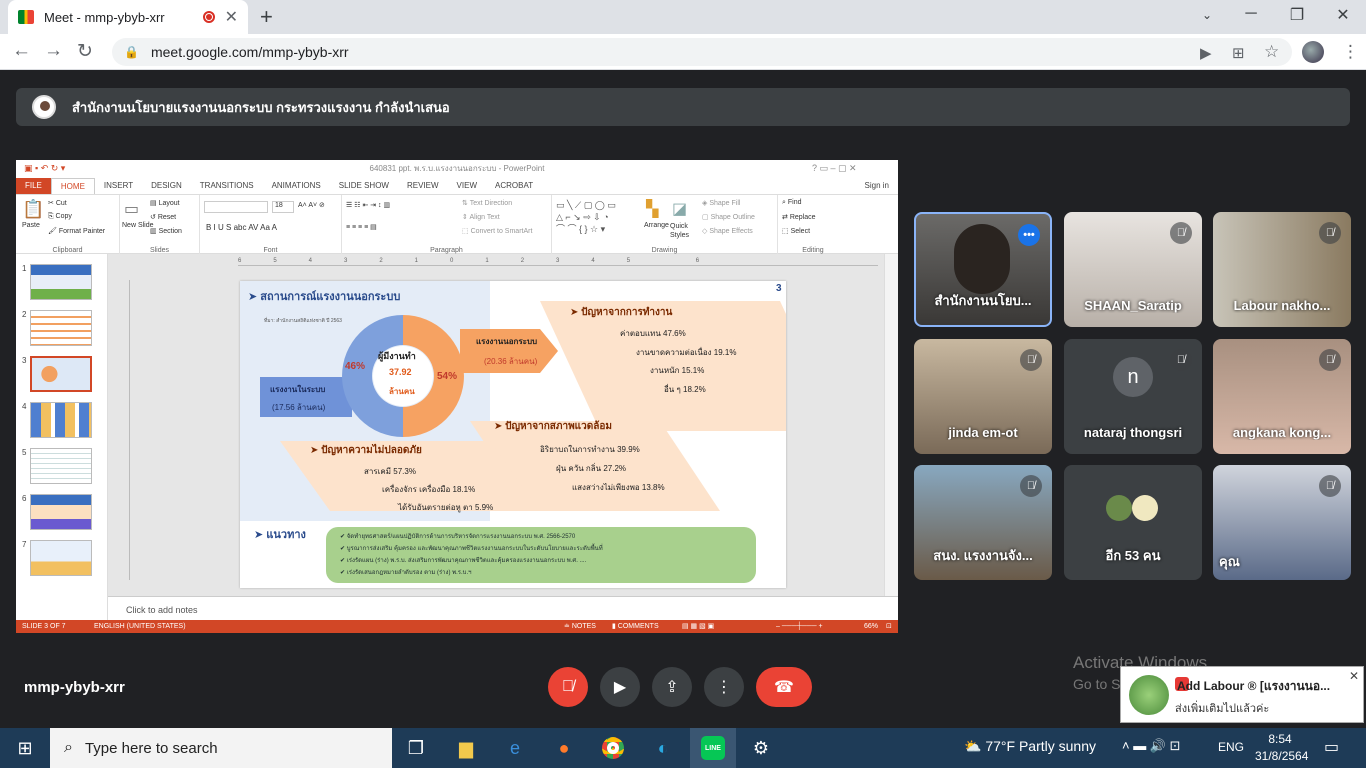  What do you see at coordinates (21, 51) in the screenshot?
I see `back-icon: ←` at bounding box center [21, 51].